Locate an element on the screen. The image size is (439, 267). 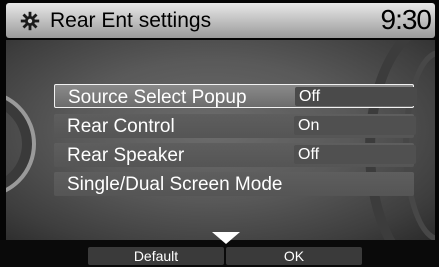
setting-value: On is located at coordinates (355, 125).